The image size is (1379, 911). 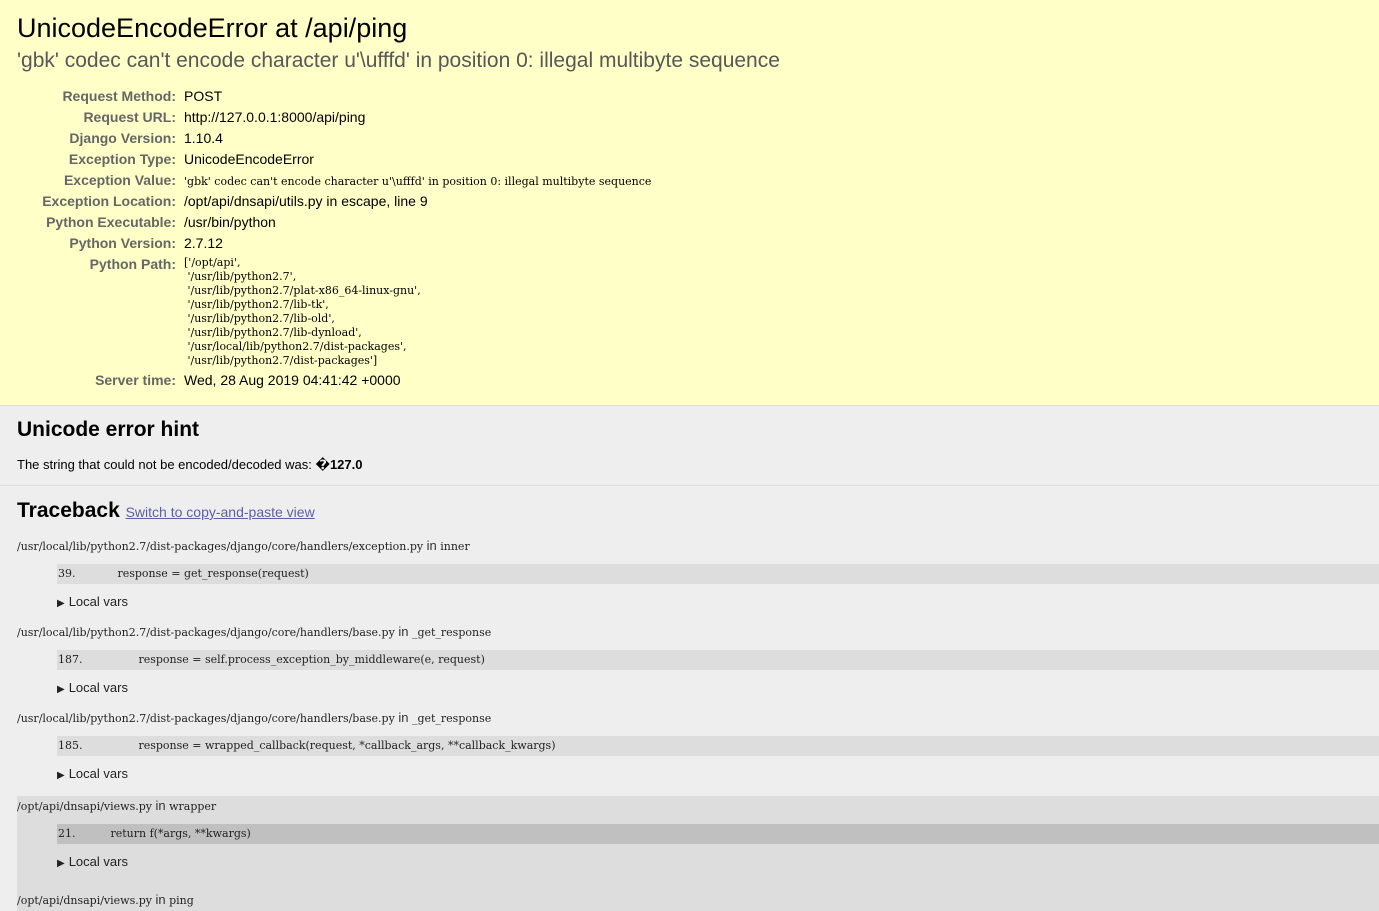 I want to click on switch-copy-paste-link: Switch to copy-and-paste view, so click(x=220, y=512).